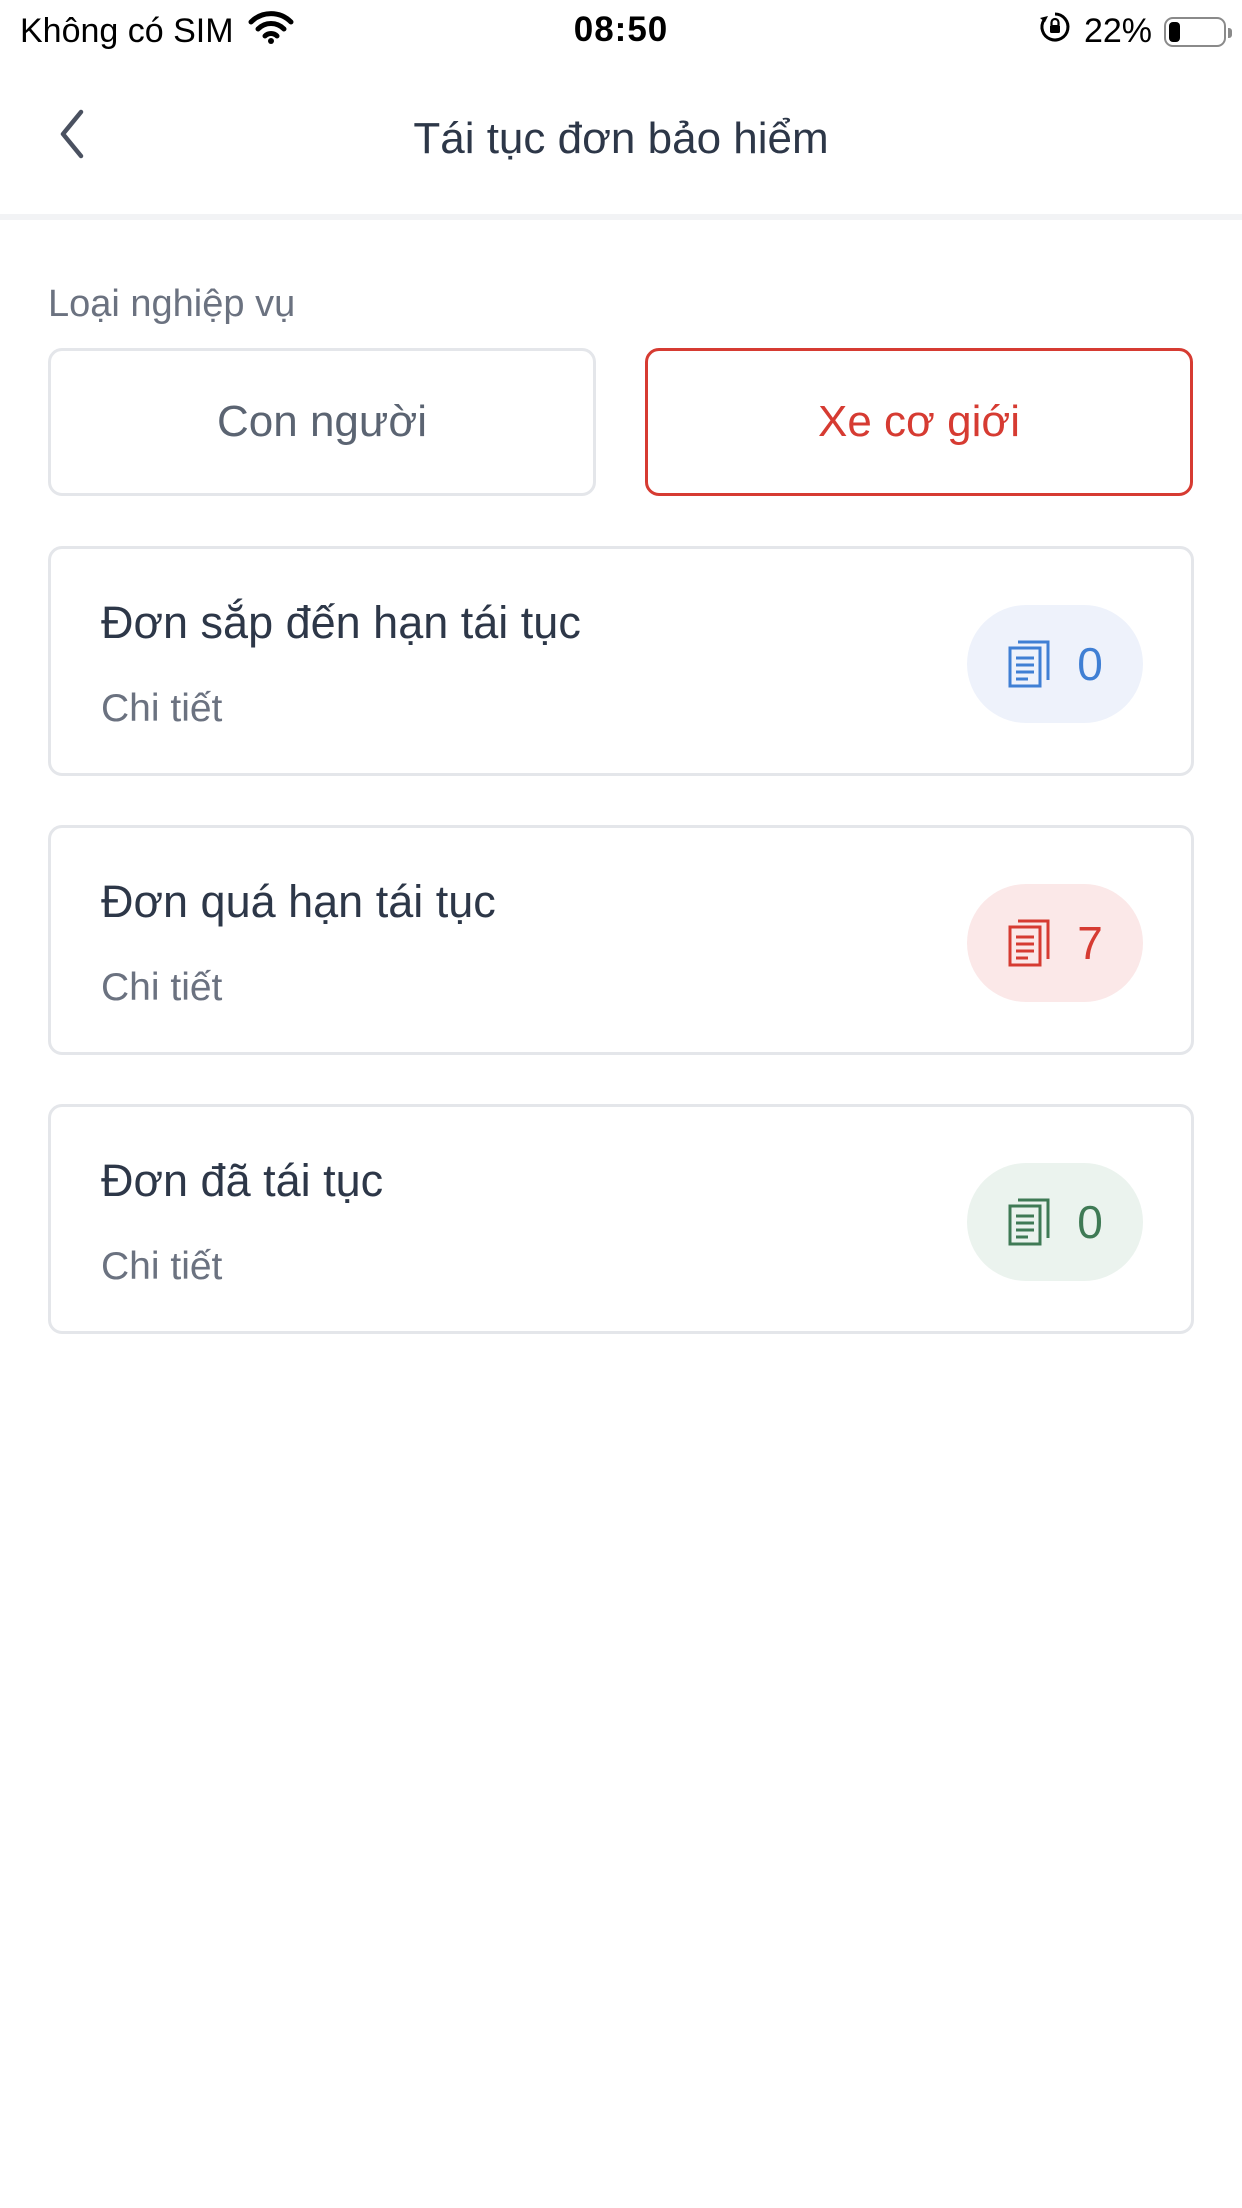 The image size is (1242, 2208). Describe the element at coordinates (341, 622) in the screenshot. I see `card-title: Đơn sắp đến hạn tái tục` at that location.